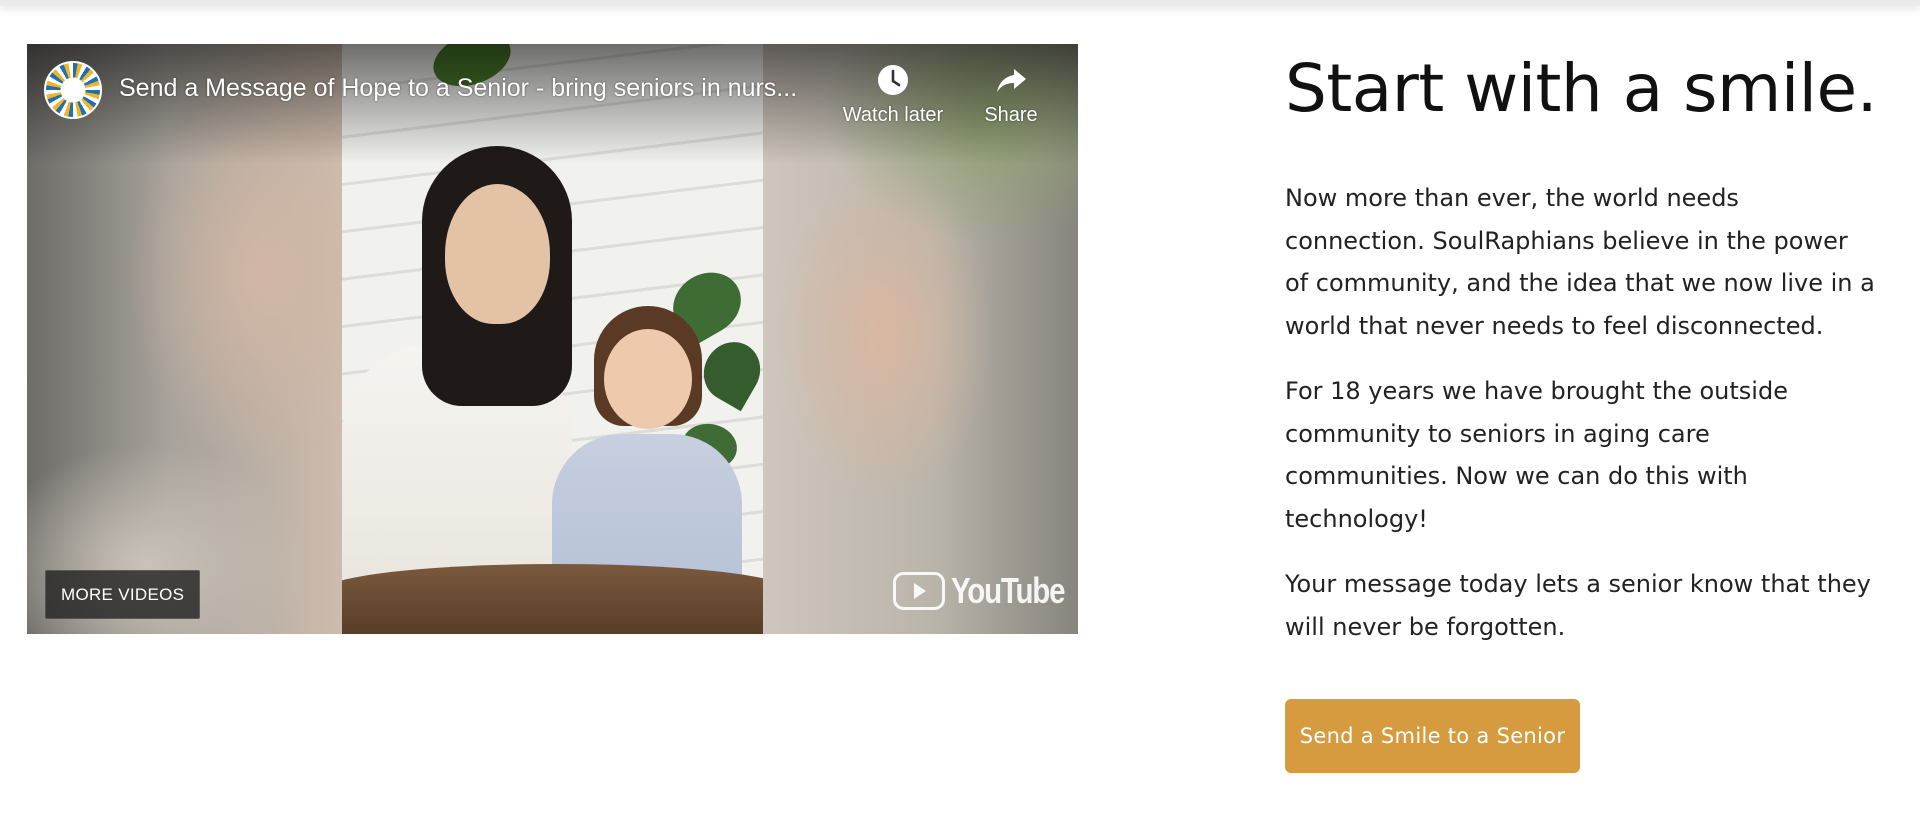  I want to click on more-videos-button: MORE VIDEOS, so click(123, 594).